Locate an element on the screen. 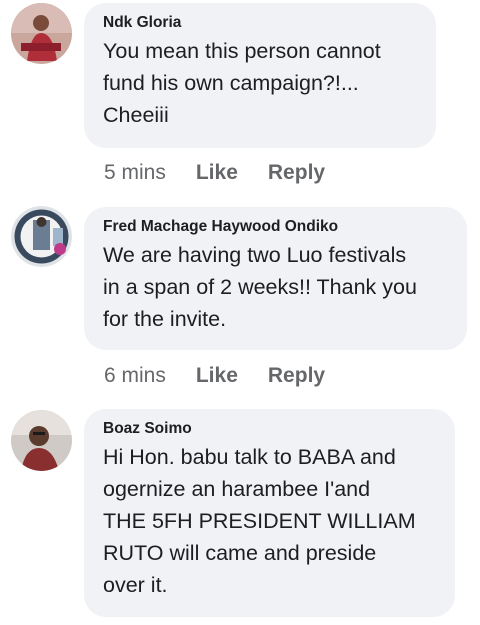 This screenshot has height=625, width=480. comment-timestamp: 5 mins is located at coordinates (135, 173).